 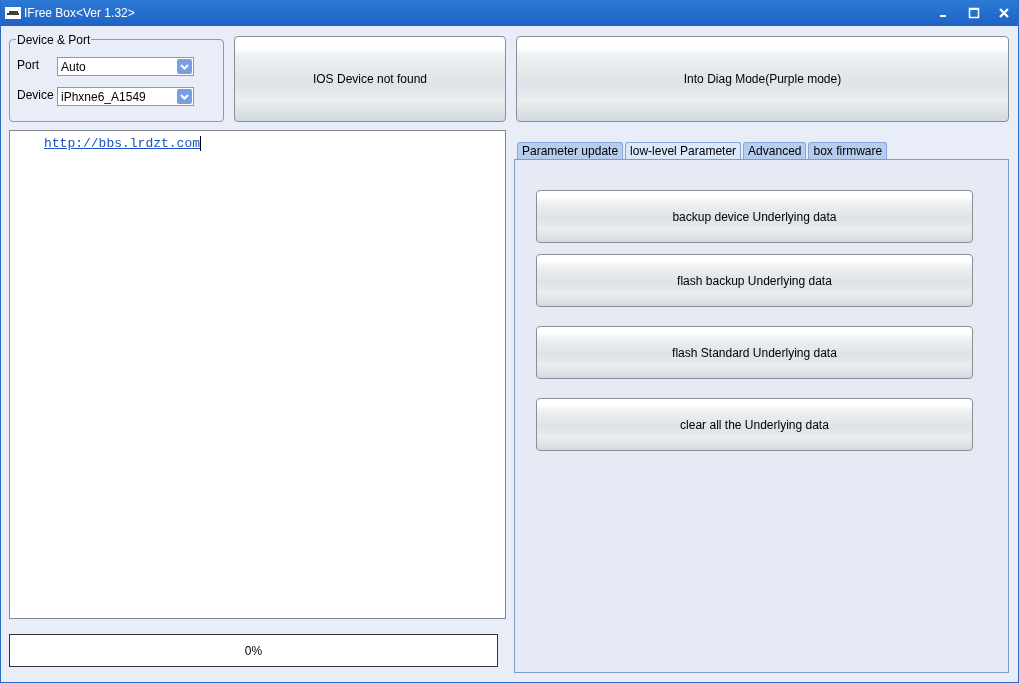 I want to click on device-label: Device, so click(x=36, y=95).